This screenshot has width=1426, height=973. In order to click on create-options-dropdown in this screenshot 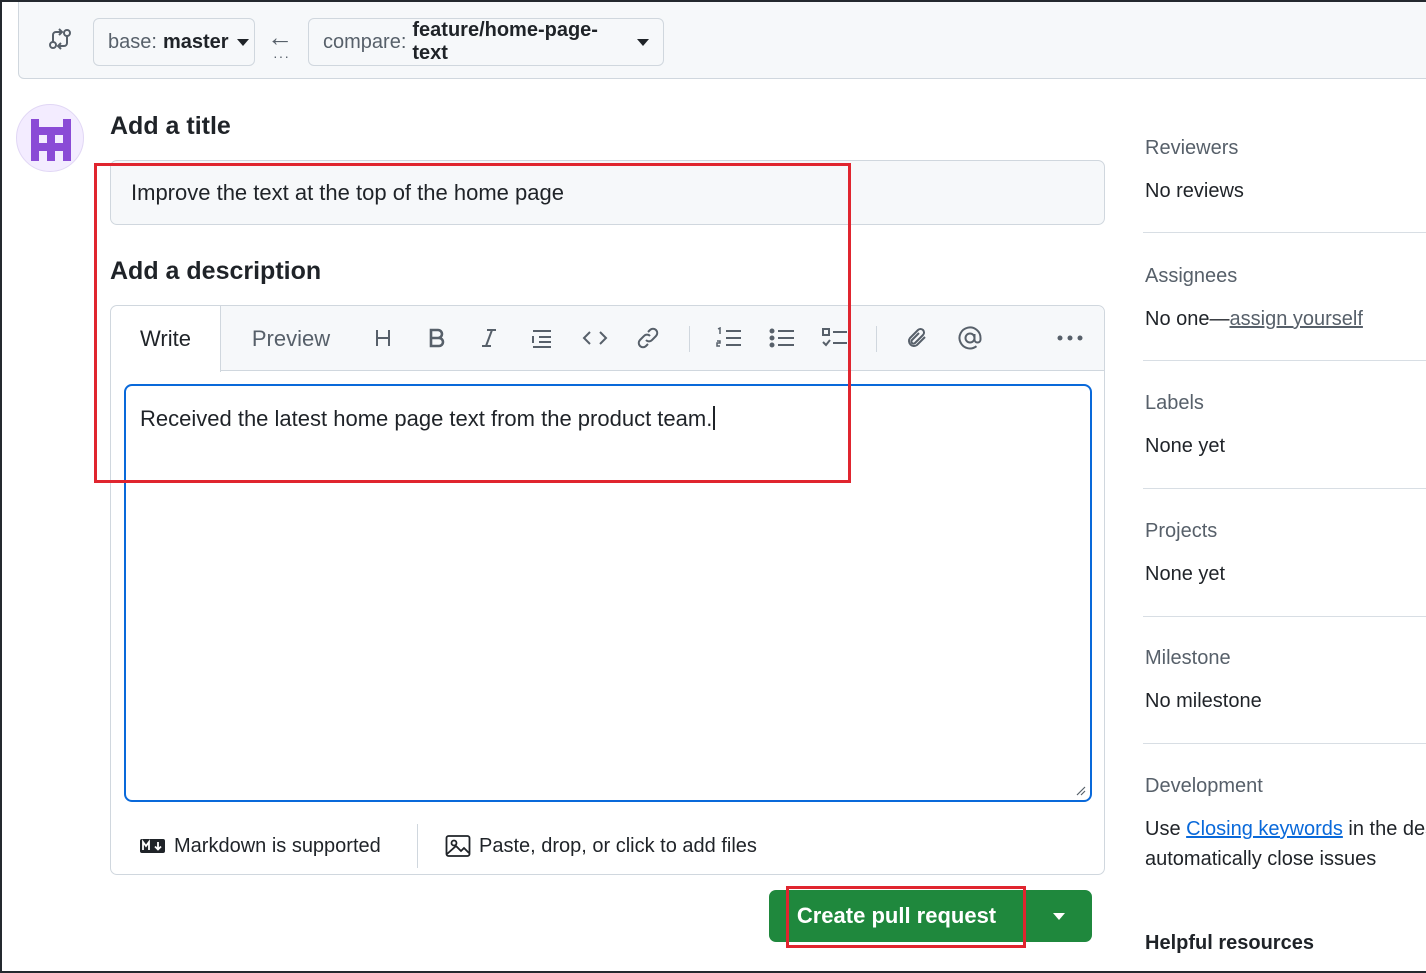, I will do `click(1058, 916)`.